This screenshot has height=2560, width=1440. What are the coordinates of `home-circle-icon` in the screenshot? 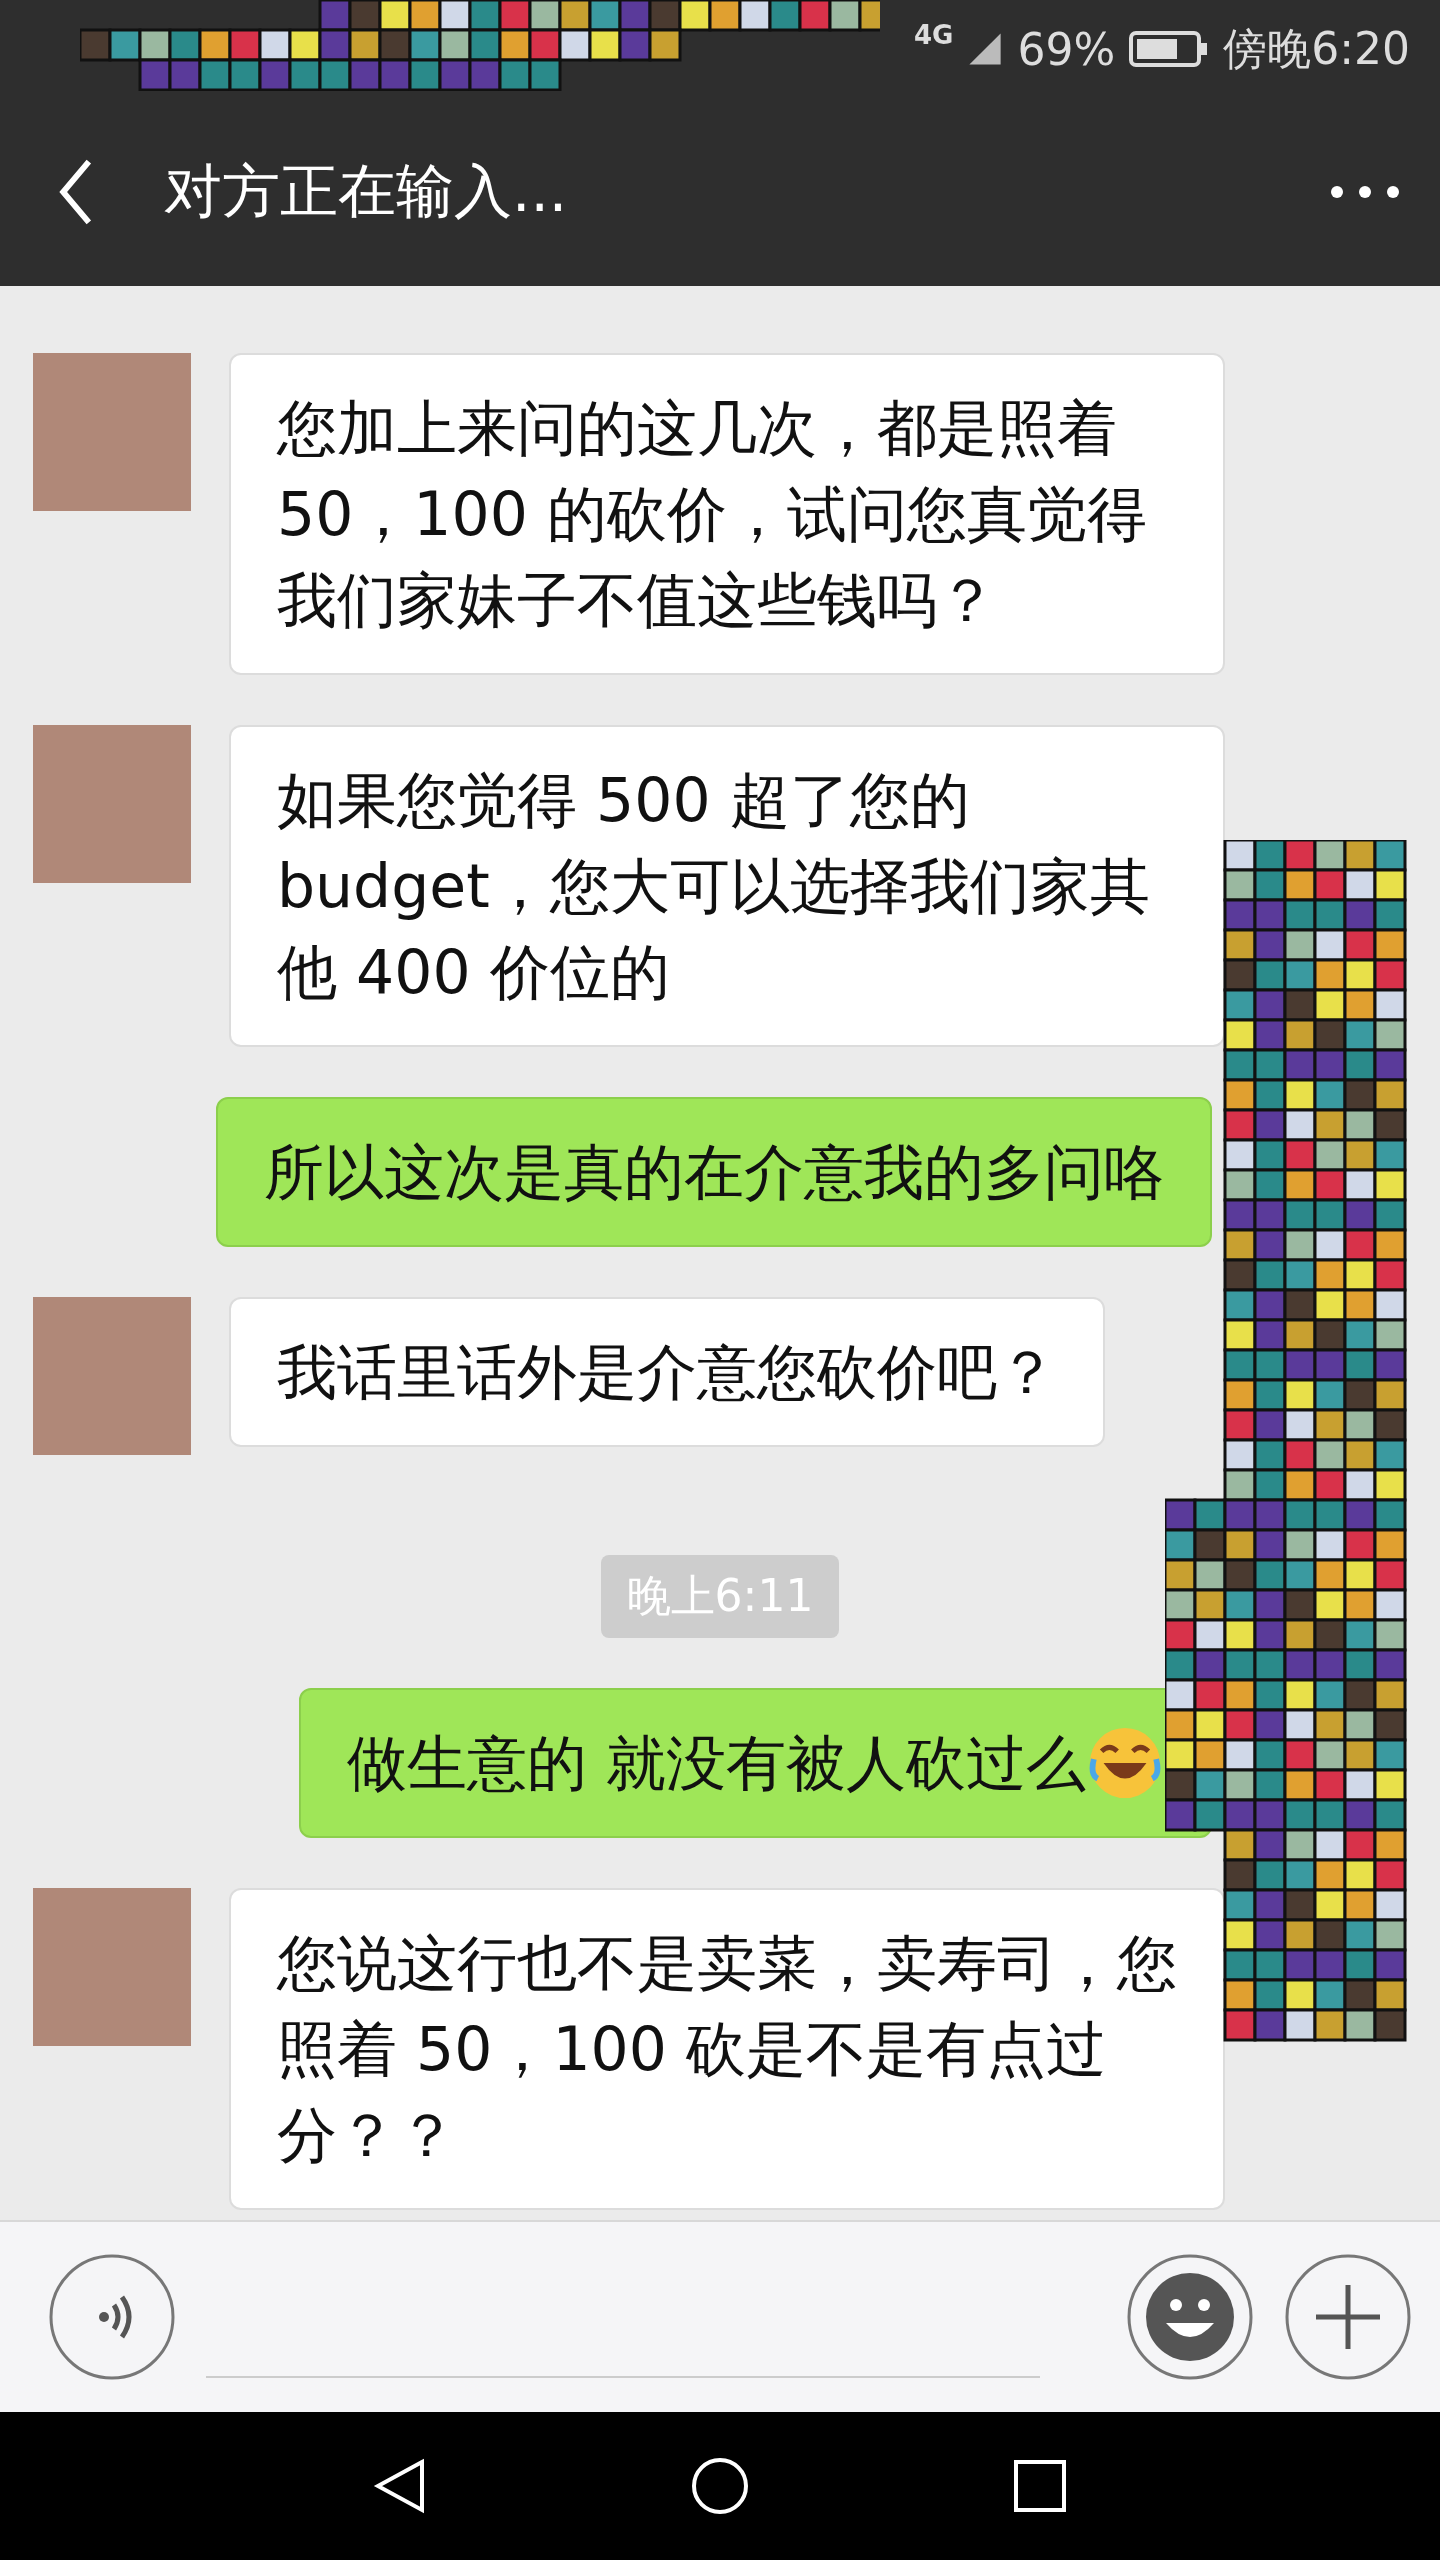 It's located at (720, 2486).